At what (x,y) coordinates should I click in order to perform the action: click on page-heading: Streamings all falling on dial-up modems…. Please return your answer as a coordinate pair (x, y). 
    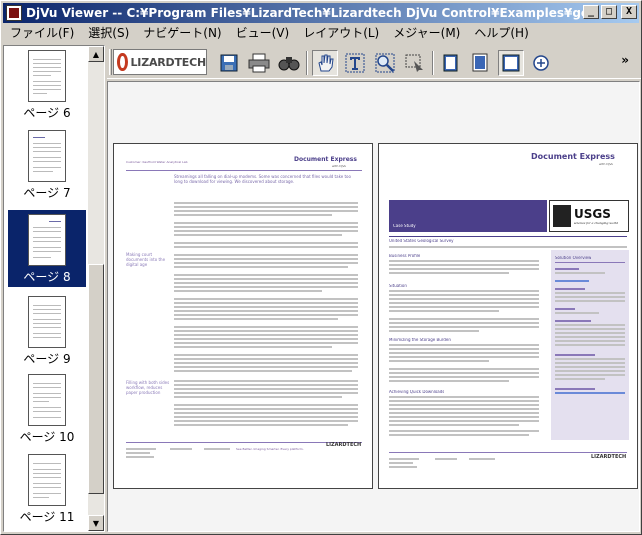
    Looking at the image, I should click on (262, 179).